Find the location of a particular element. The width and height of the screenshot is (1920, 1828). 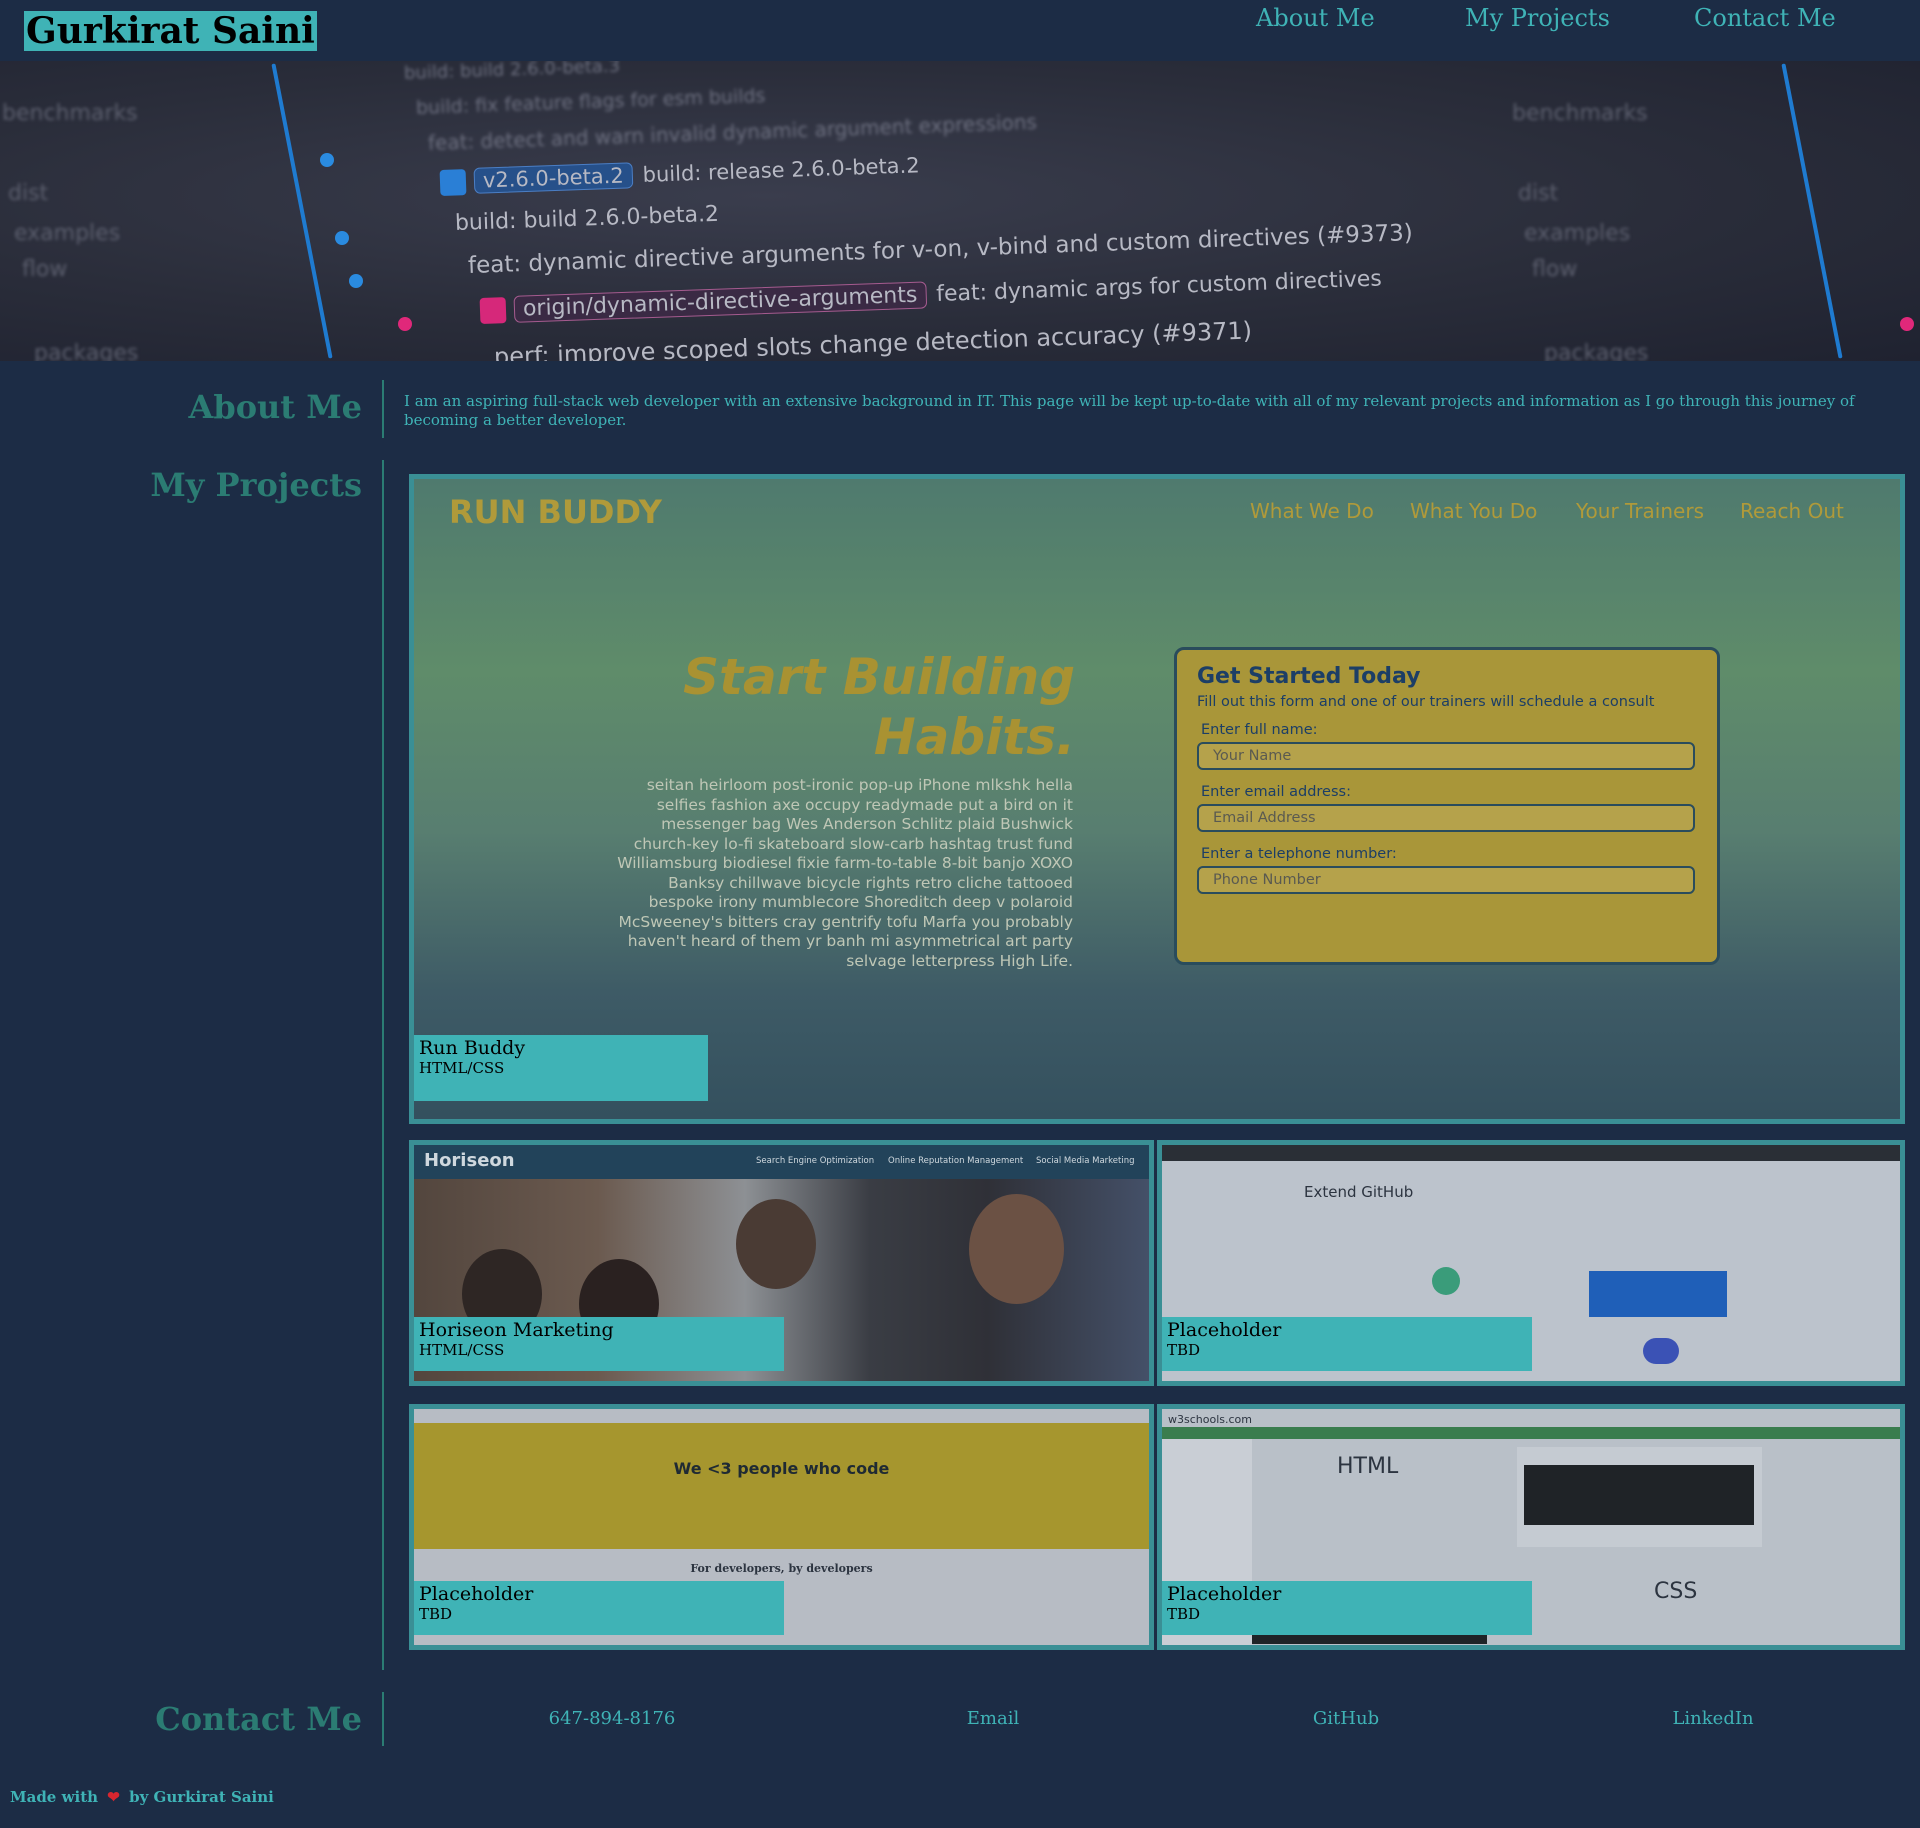

branch-icon is located at coordinates (493, 310).